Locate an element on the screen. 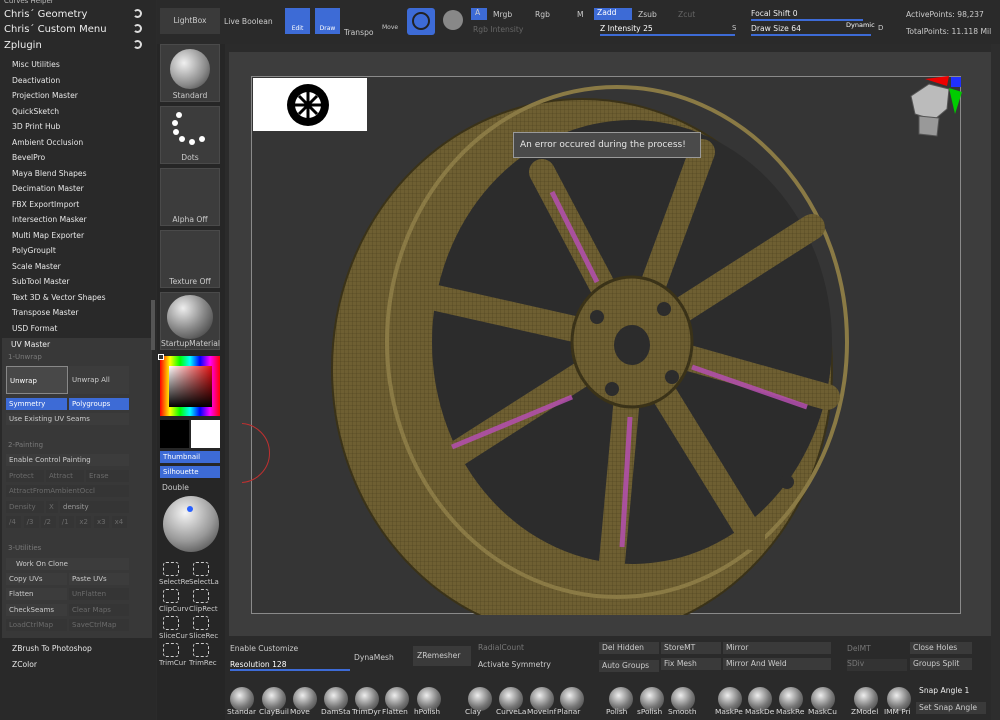  attract-button: Attract is located at coordinates (65, 476).